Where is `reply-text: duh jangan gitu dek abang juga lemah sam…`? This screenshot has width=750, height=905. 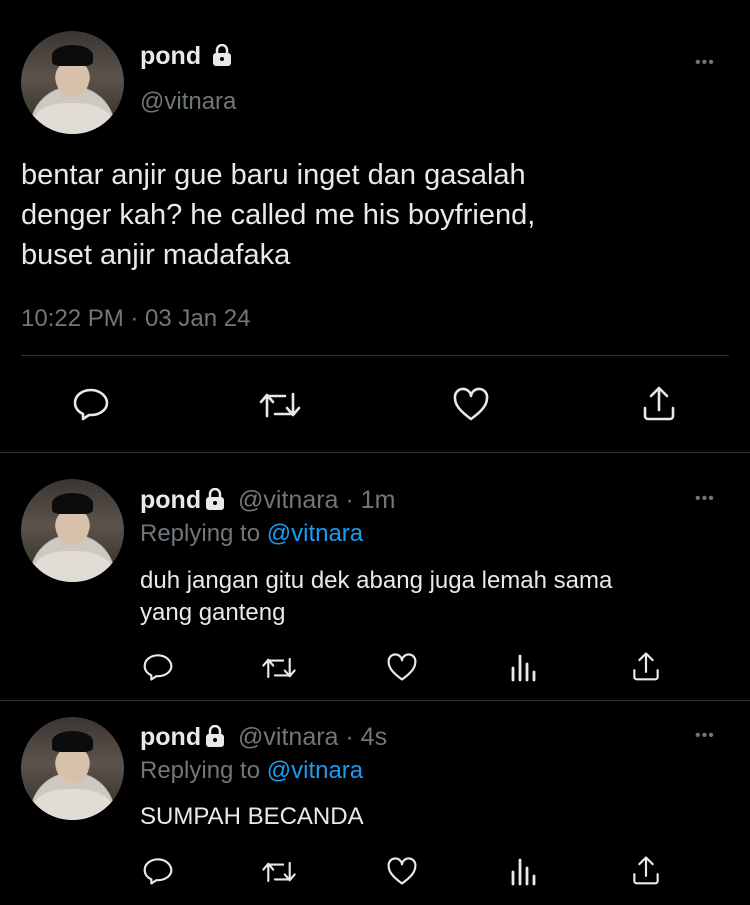
reply-text: duh jangan gitu dek abang juga lemah sam… is located at coordinates (376, 596).